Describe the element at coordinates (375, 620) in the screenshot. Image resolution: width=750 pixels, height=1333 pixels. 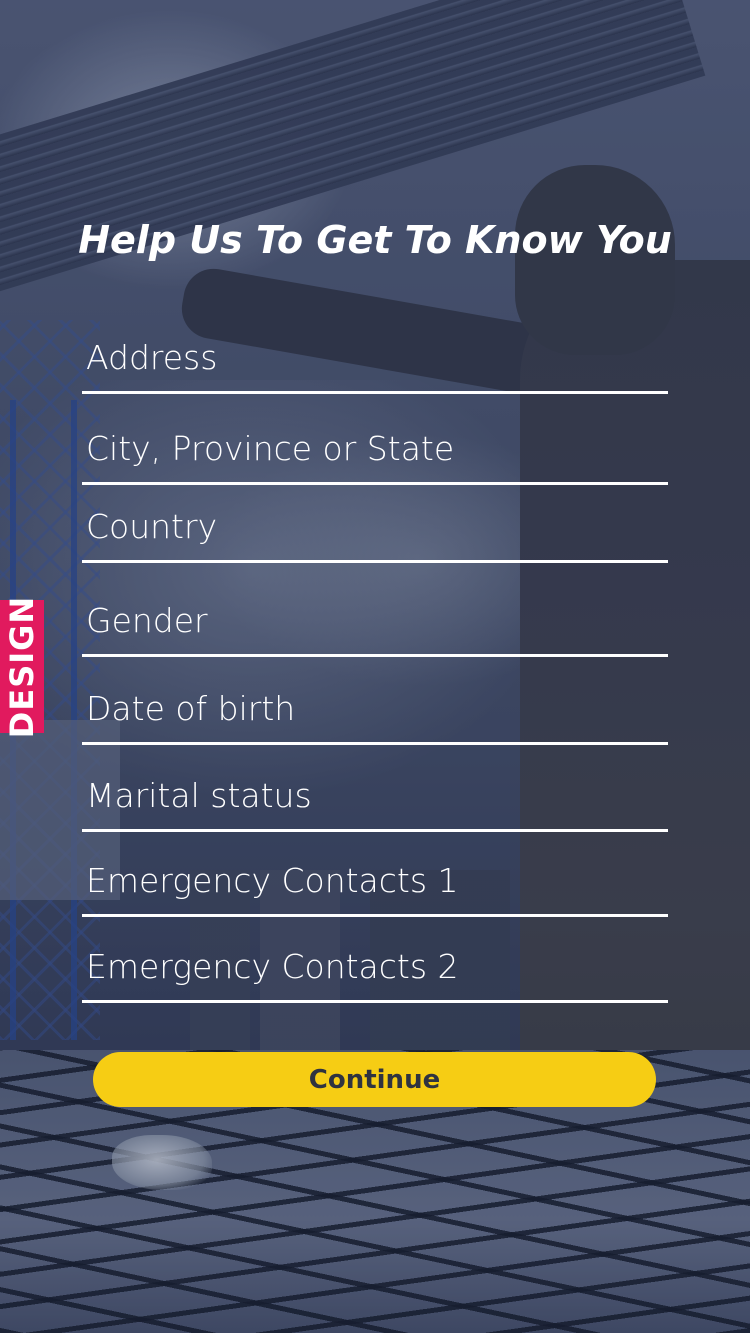
I see `gender-input` at that location.